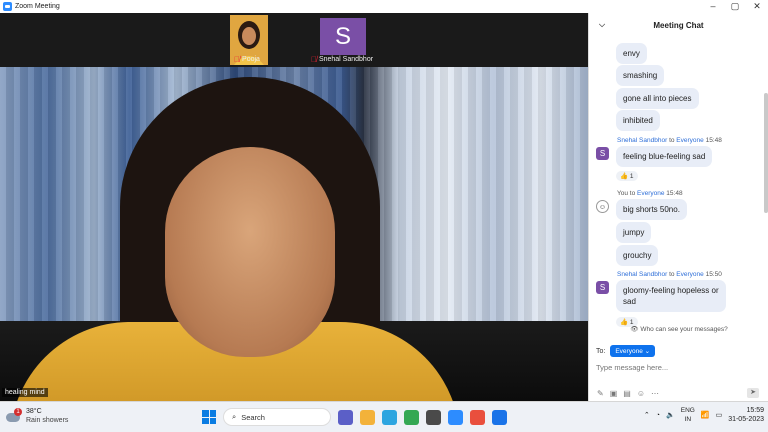 Image resolution: width=768 pixels, height=432 pixels. Describe the element at coordinates (655, 393) in the screenshot. I see `more-icon: ⋯` at that location.